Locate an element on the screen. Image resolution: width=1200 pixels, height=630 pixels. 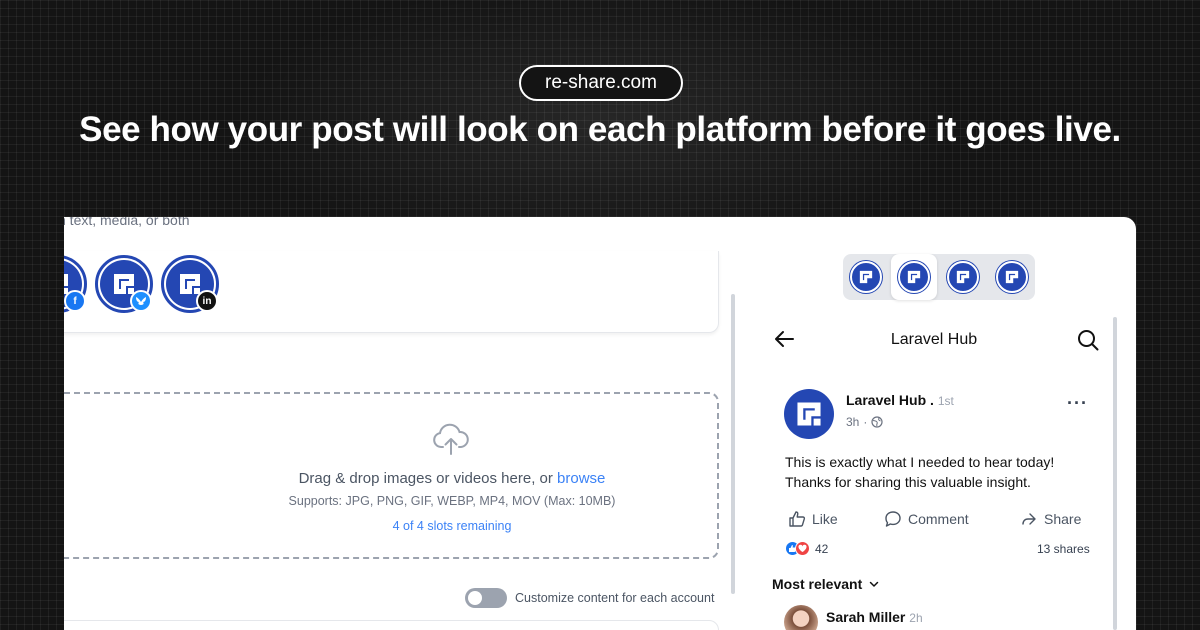
account-selector: f in is located at coordinates (391, 292).